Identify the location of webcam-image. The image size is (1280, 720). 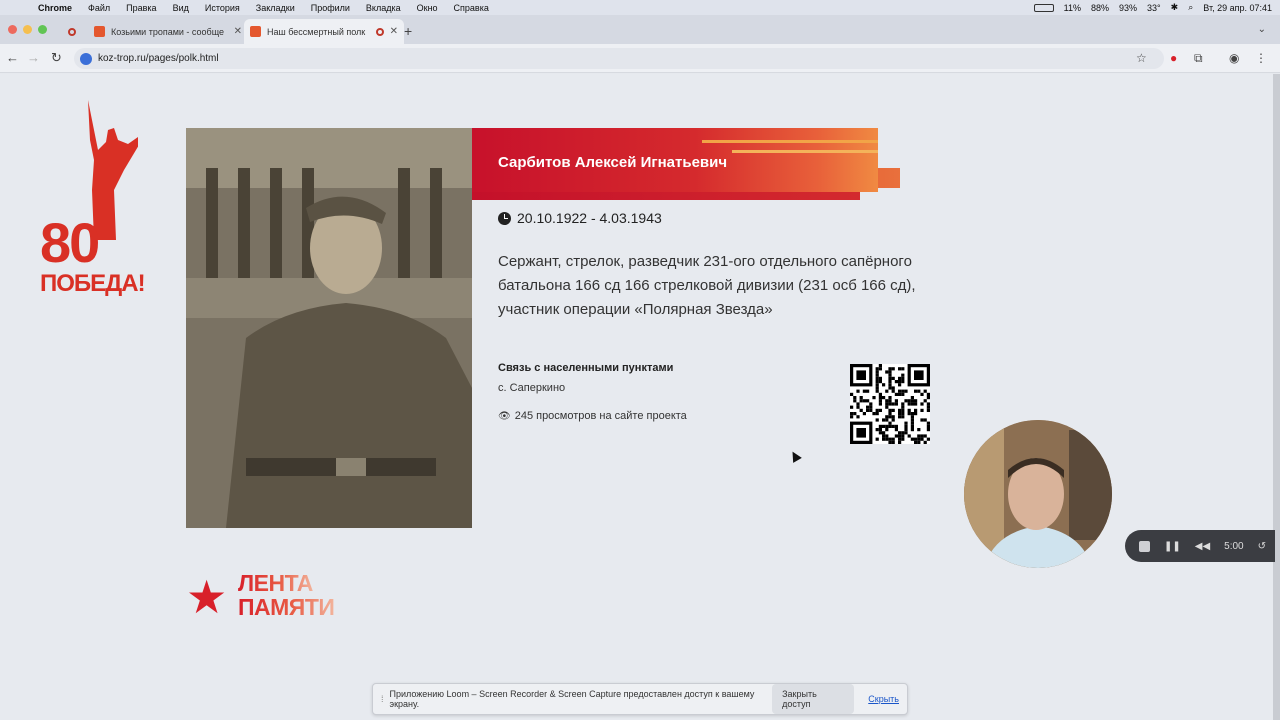
(1038, 494).